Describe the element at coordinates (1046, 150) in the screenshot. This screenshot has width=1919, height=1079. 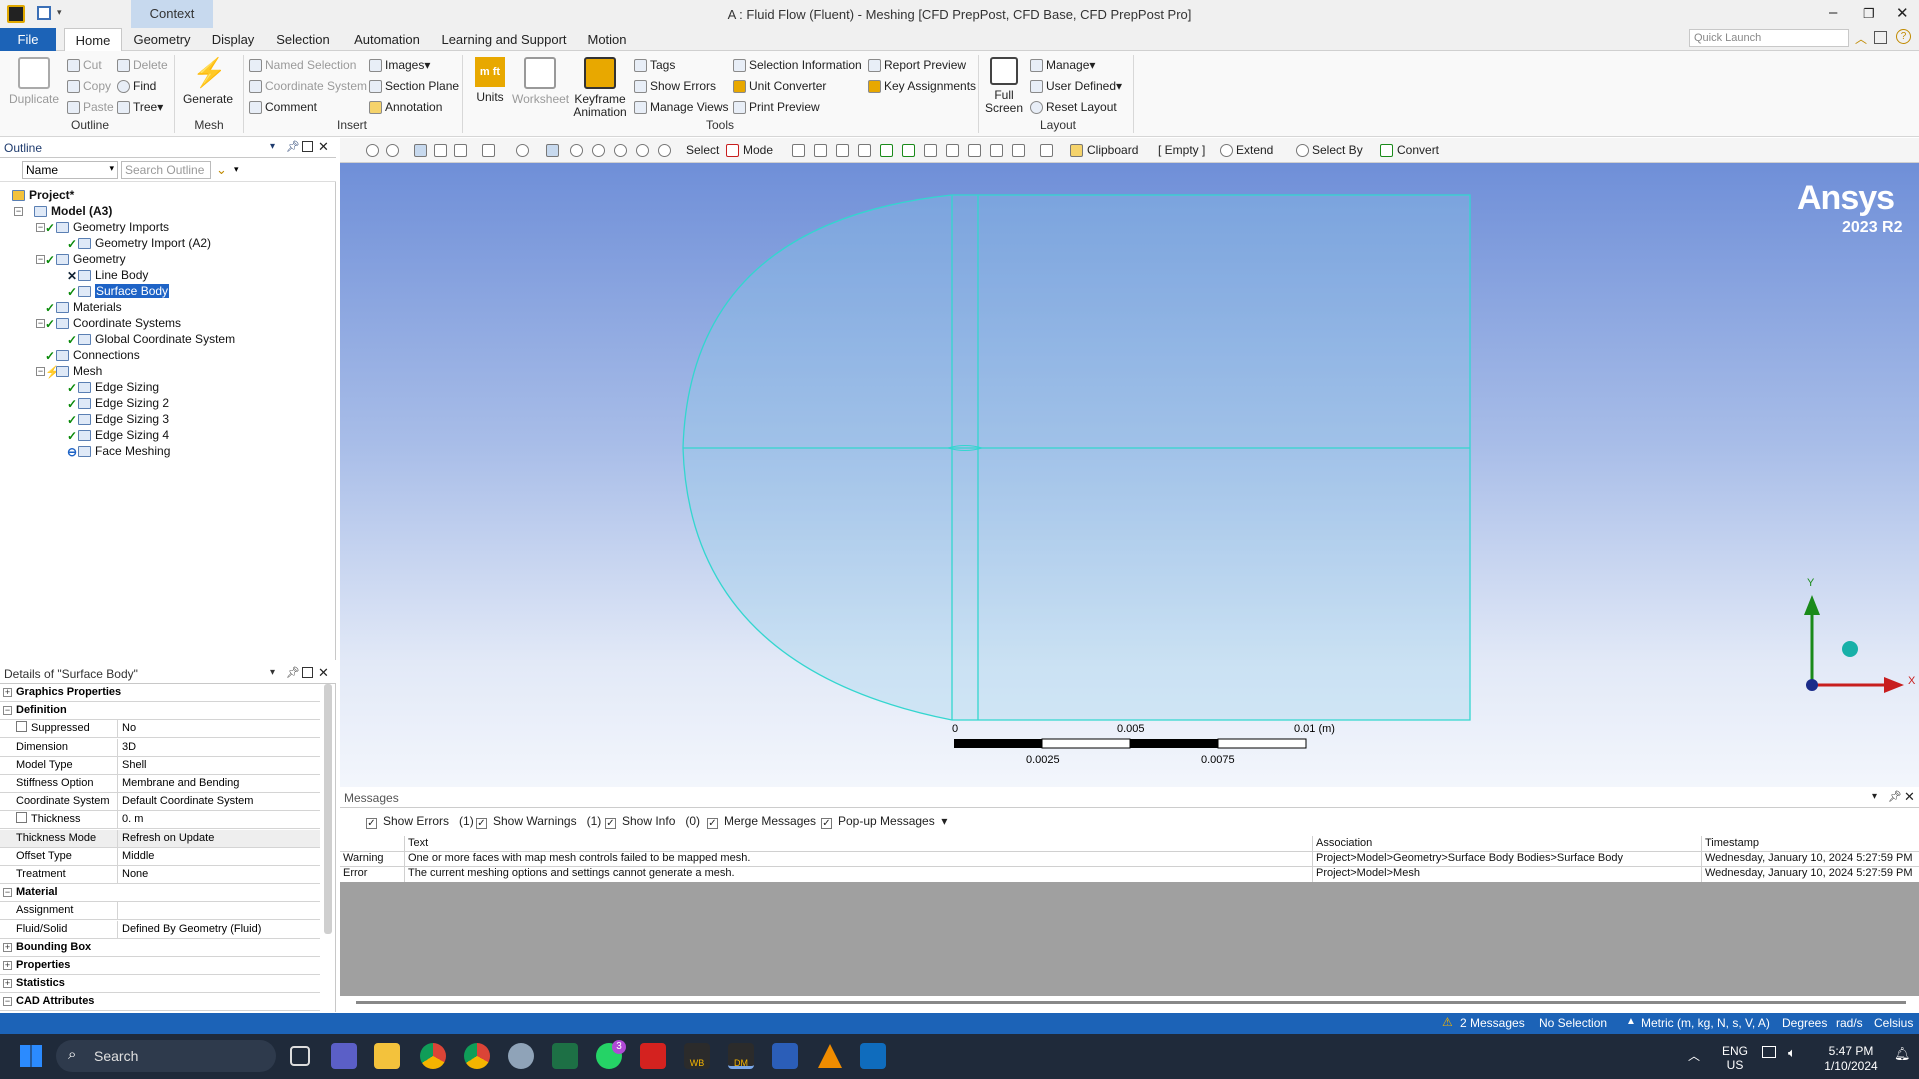
I see `measure-icon` at that location.